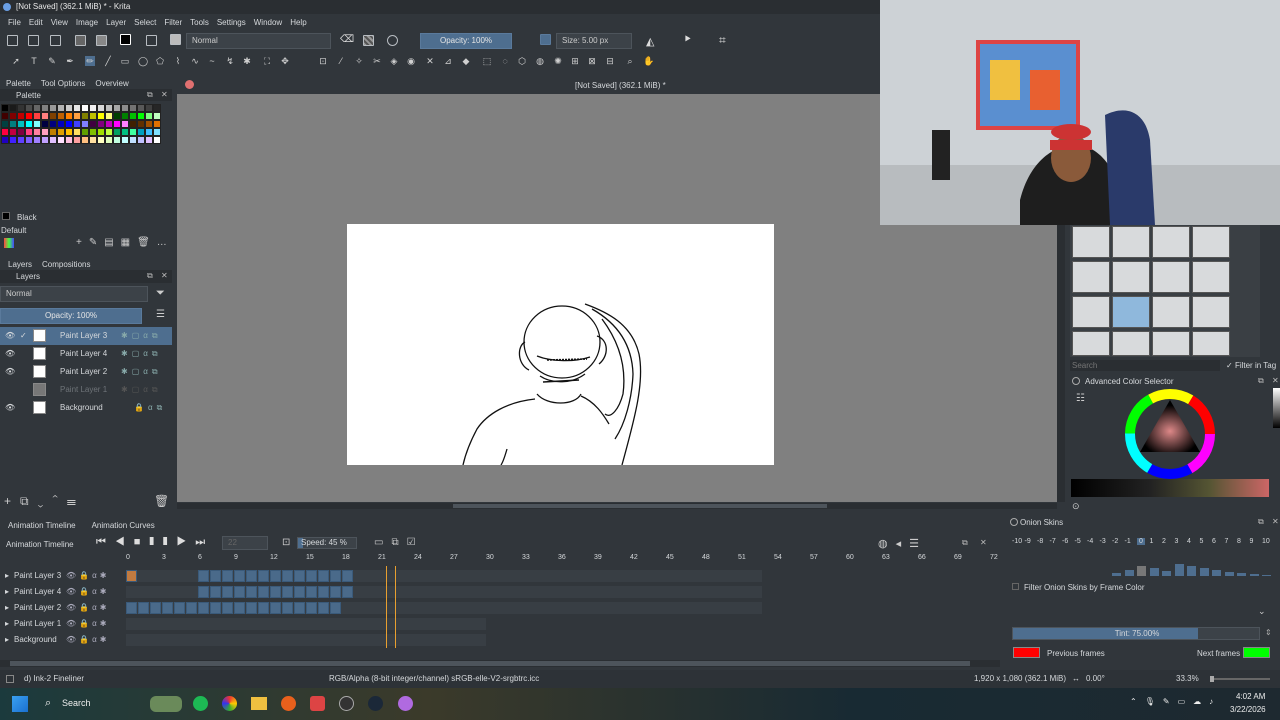 Image resolution: width=1280 pixels, height=720 pixels. Describe the element at coordinates (141, 336) in the screenshot. I see `layer-property-icons: ✱▢α⧉` at that location.